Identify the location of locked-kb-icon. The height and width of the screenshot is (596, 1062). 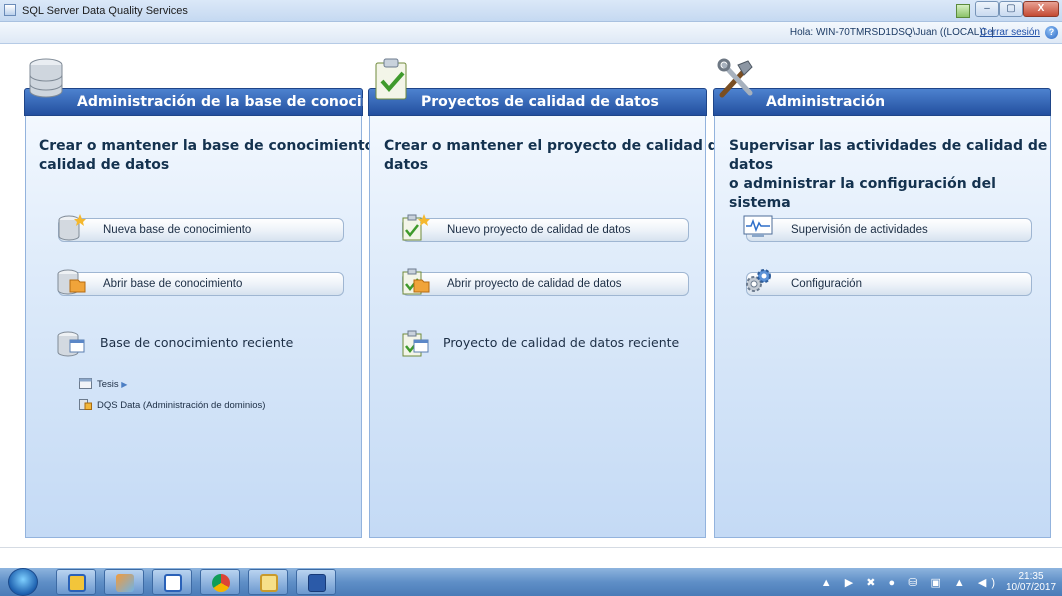
(85, 404).